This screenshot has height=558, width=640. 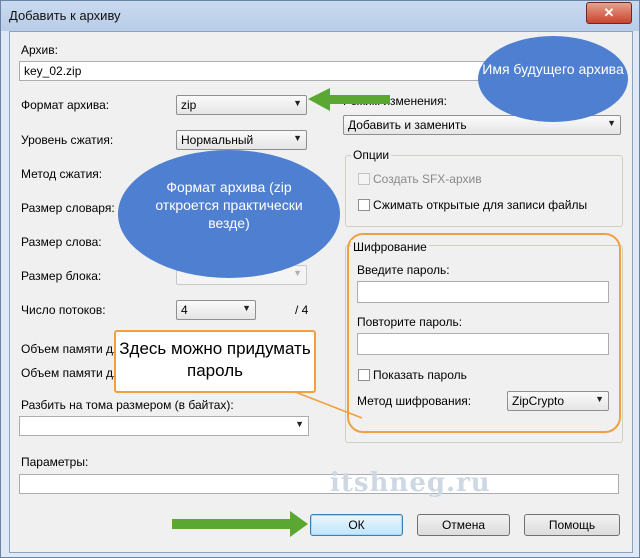 What do you see at coordinates (480, 205) in the screenshot?
I see `shared-files-label: Сжимать открытые для записи файлы` at bounding box center [480, 205].